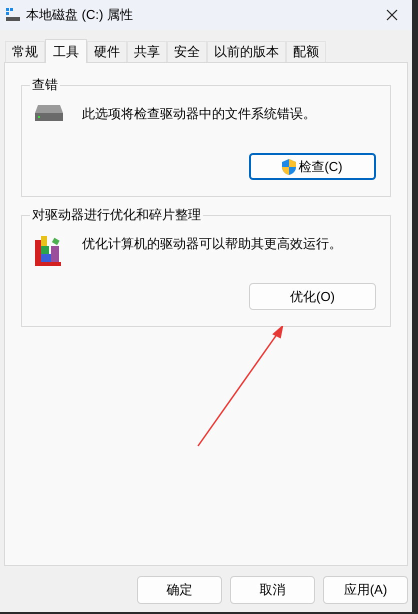  I want to click on description-text: 此选项将检查驱动器中的文件系统错误。, so click(199, 114).